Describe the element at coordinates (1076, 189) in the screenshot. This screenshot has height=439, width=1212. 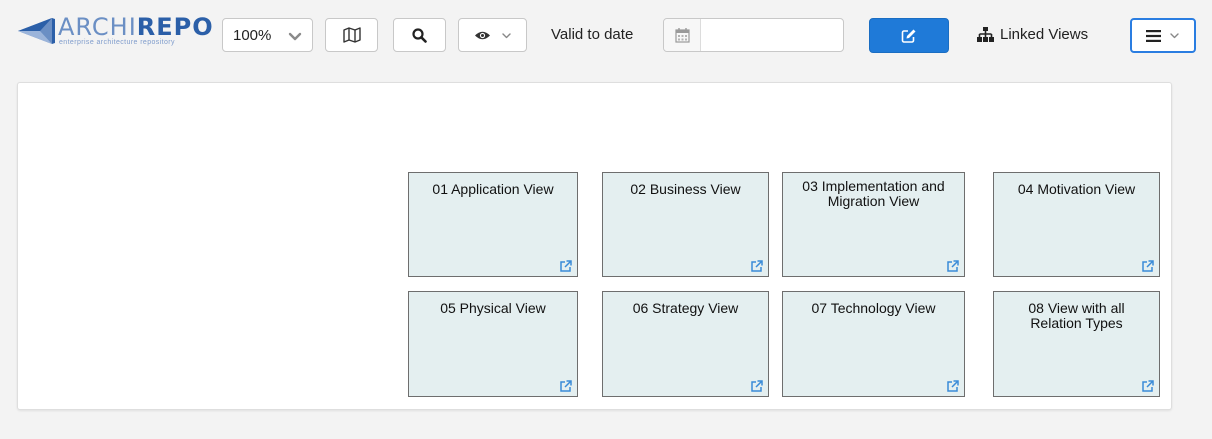
I see `view-tile-title: 04 Motivation View` at that location.